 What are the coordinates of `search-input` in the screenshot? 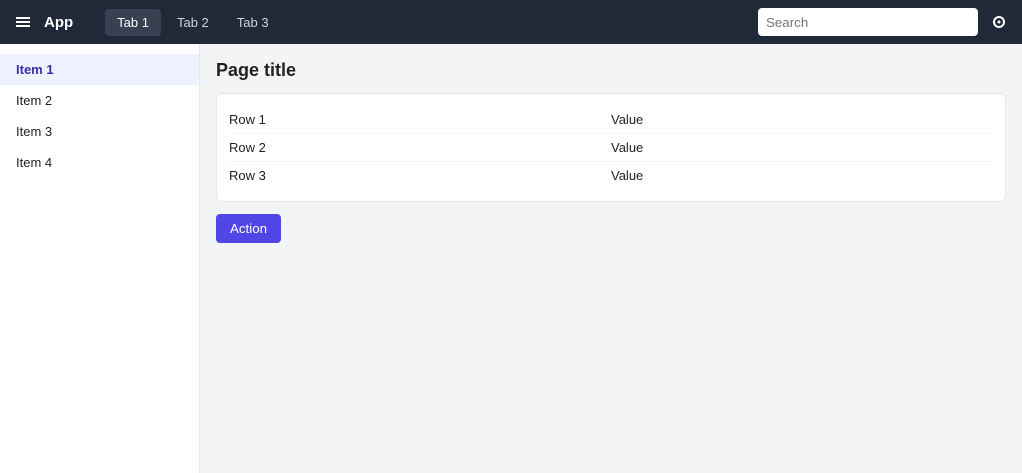 It's located at (868, 22).